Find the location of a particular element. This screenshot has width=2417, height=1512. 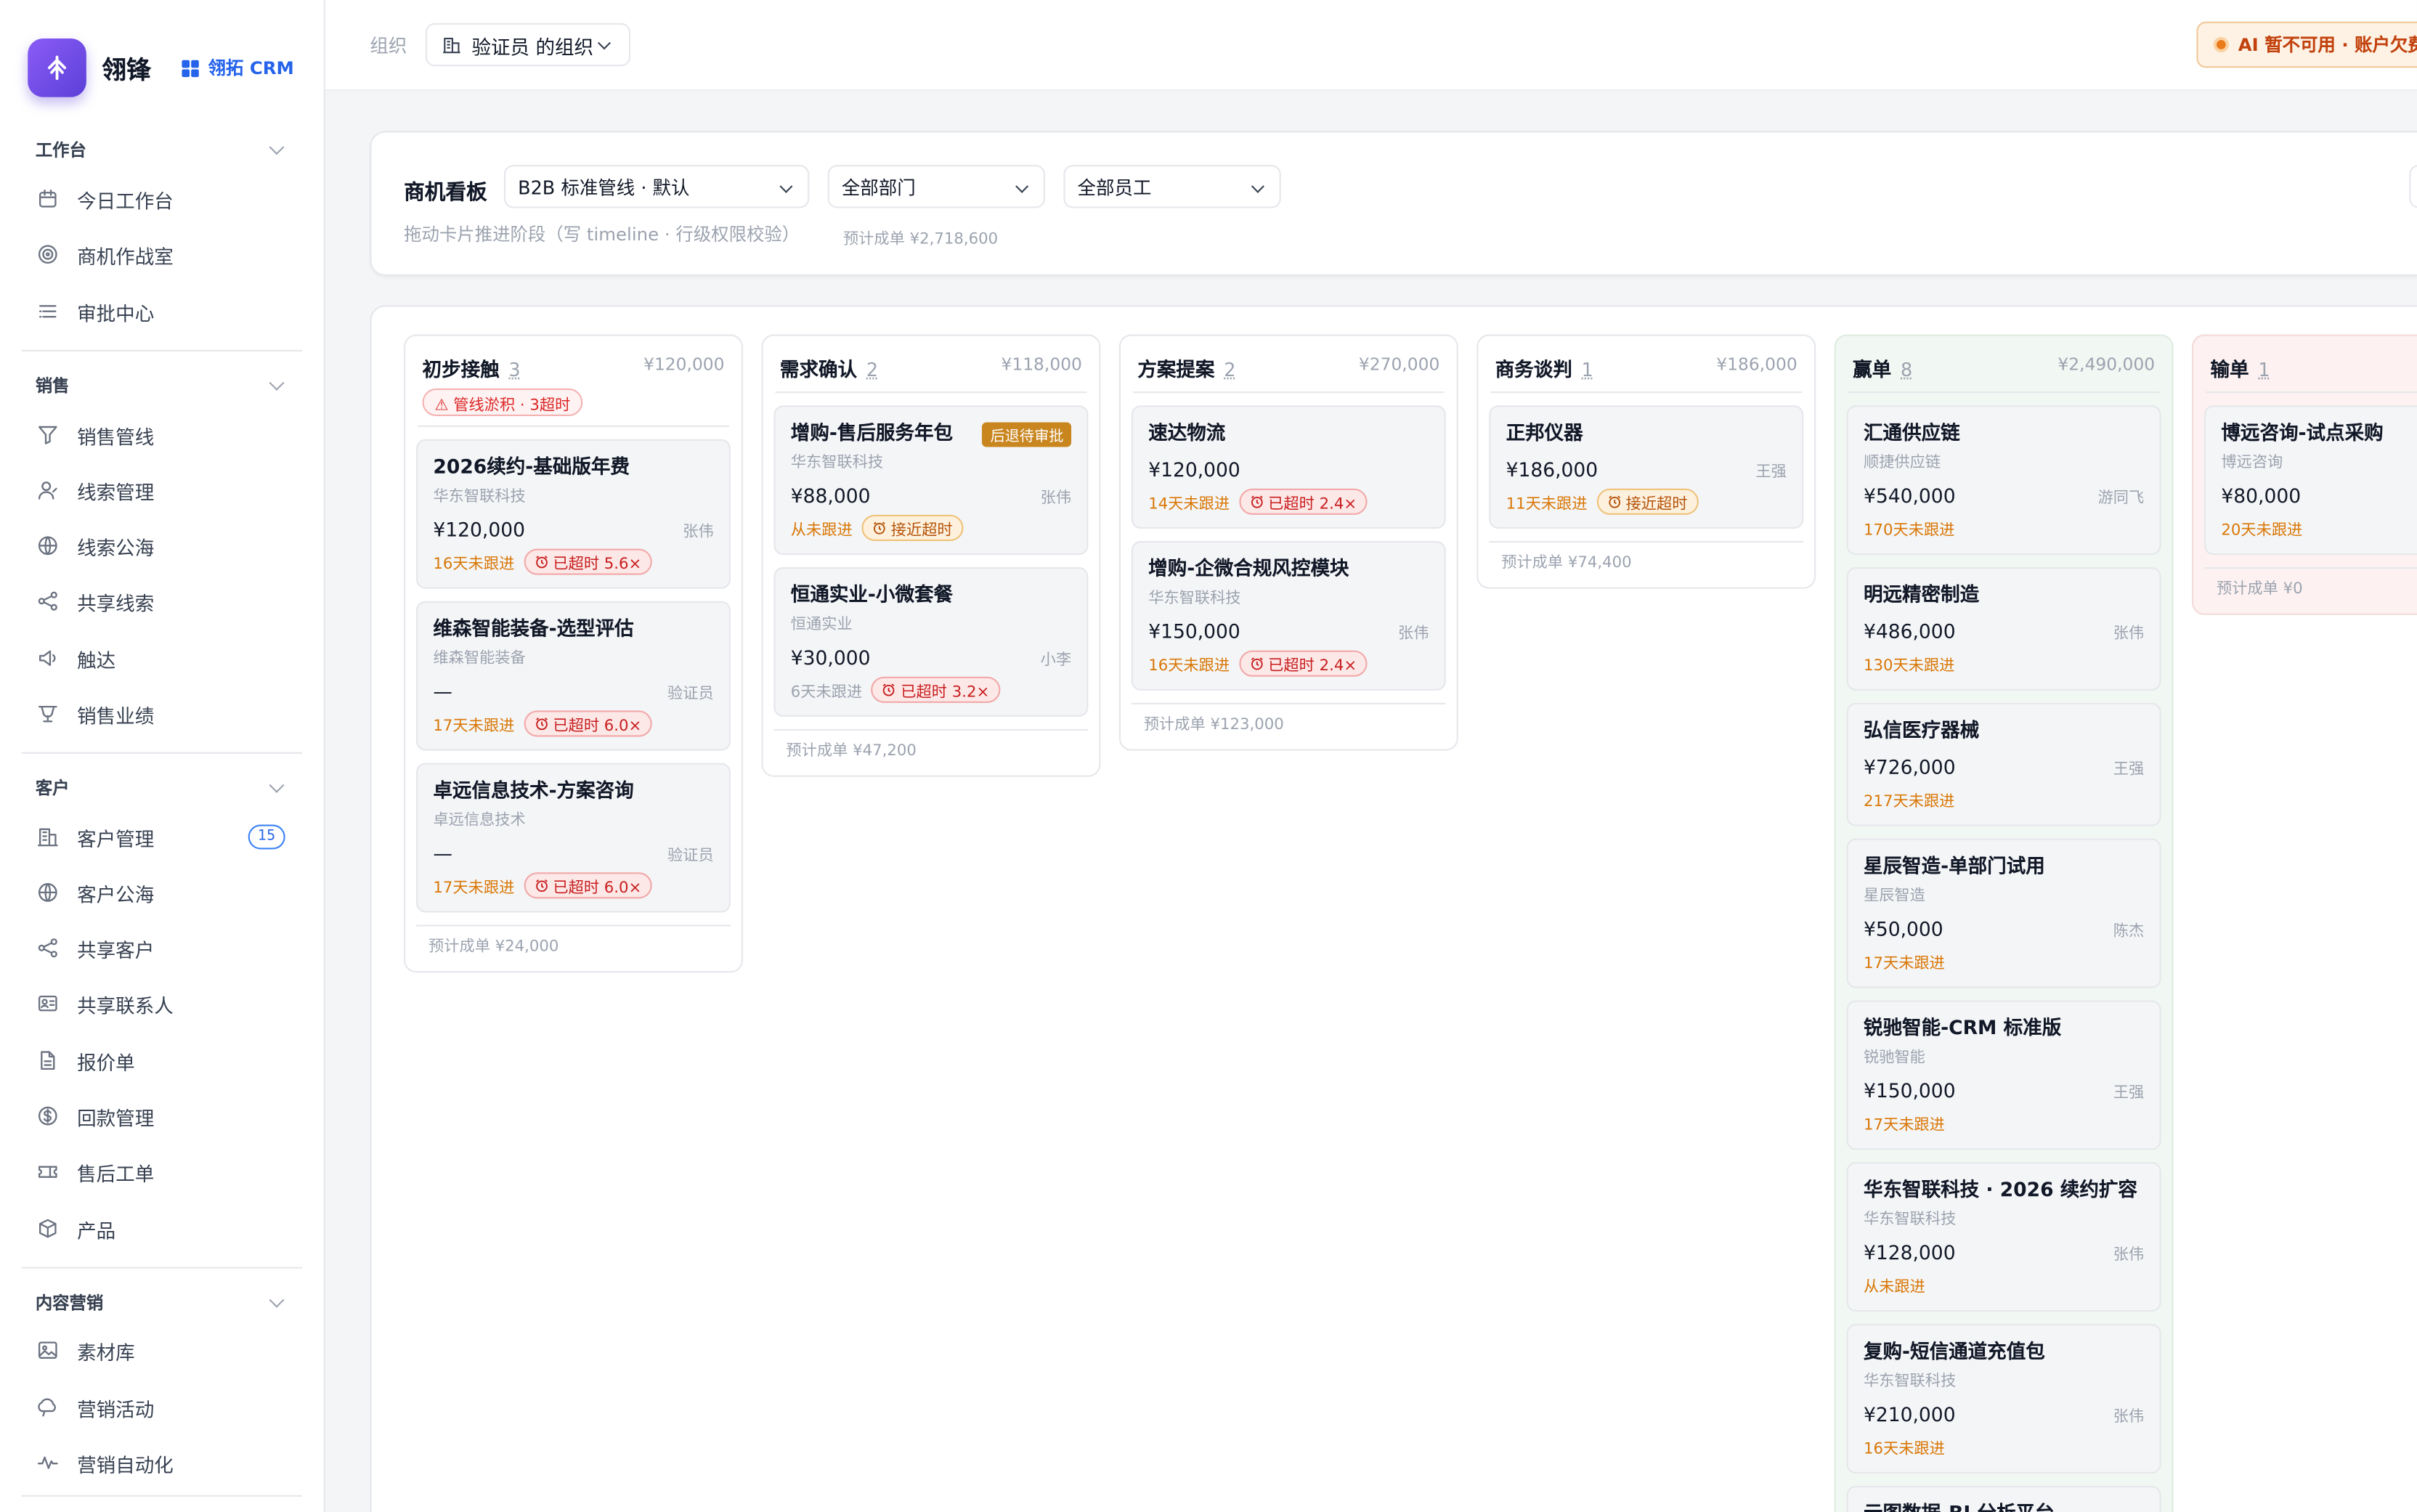

deal-card: 弘信医疗器械 ¥726,000 王强 217天未跟进 is located at coordinates (2004, 764).